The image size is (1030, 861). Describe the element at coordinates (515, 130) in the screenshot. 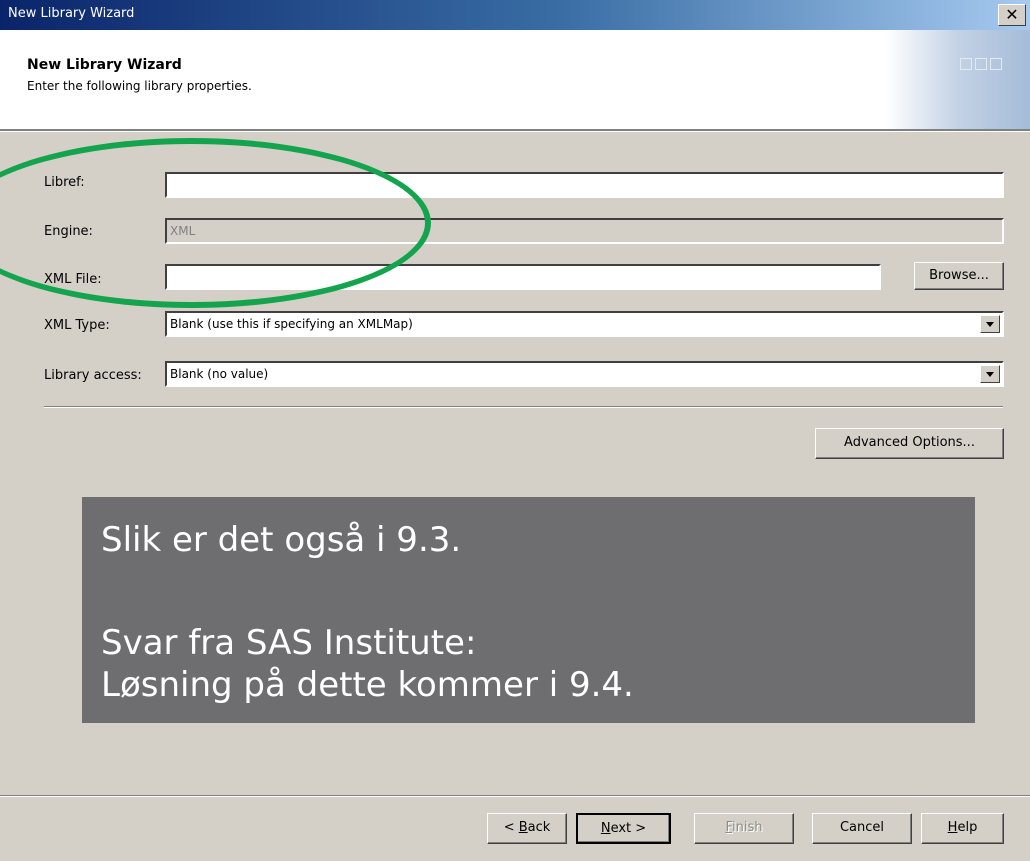

I see `header-divider` at that location.